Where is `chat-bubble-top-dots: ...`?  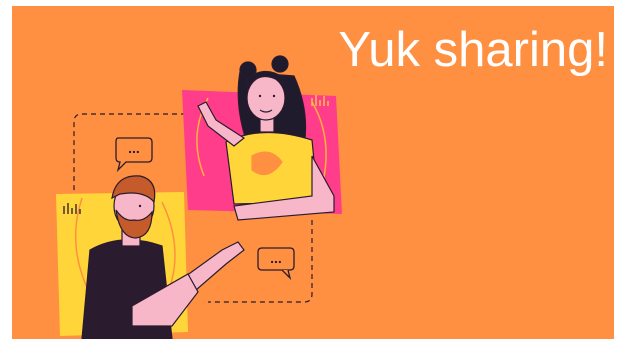 chat-bubble-top-dots: ... is located at coordinates (134, 148).